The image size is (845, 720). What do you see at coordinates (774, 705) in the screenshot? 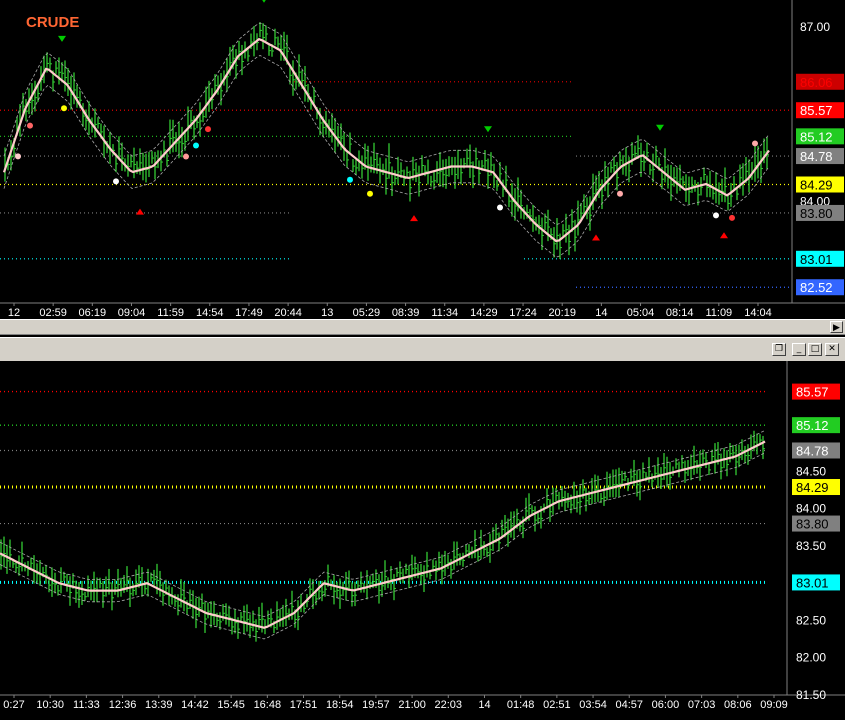
I see `time-label: 09:09` at bounding box center [774, 705].